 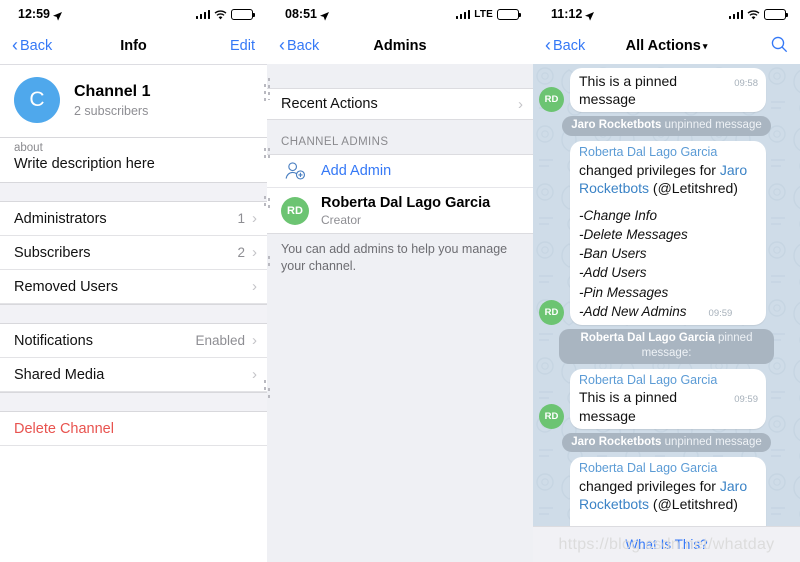 What do you see at coordinates (53, 340) in the screenshot?
I see `row-label: Notifications` at bounding box center [53, 340].